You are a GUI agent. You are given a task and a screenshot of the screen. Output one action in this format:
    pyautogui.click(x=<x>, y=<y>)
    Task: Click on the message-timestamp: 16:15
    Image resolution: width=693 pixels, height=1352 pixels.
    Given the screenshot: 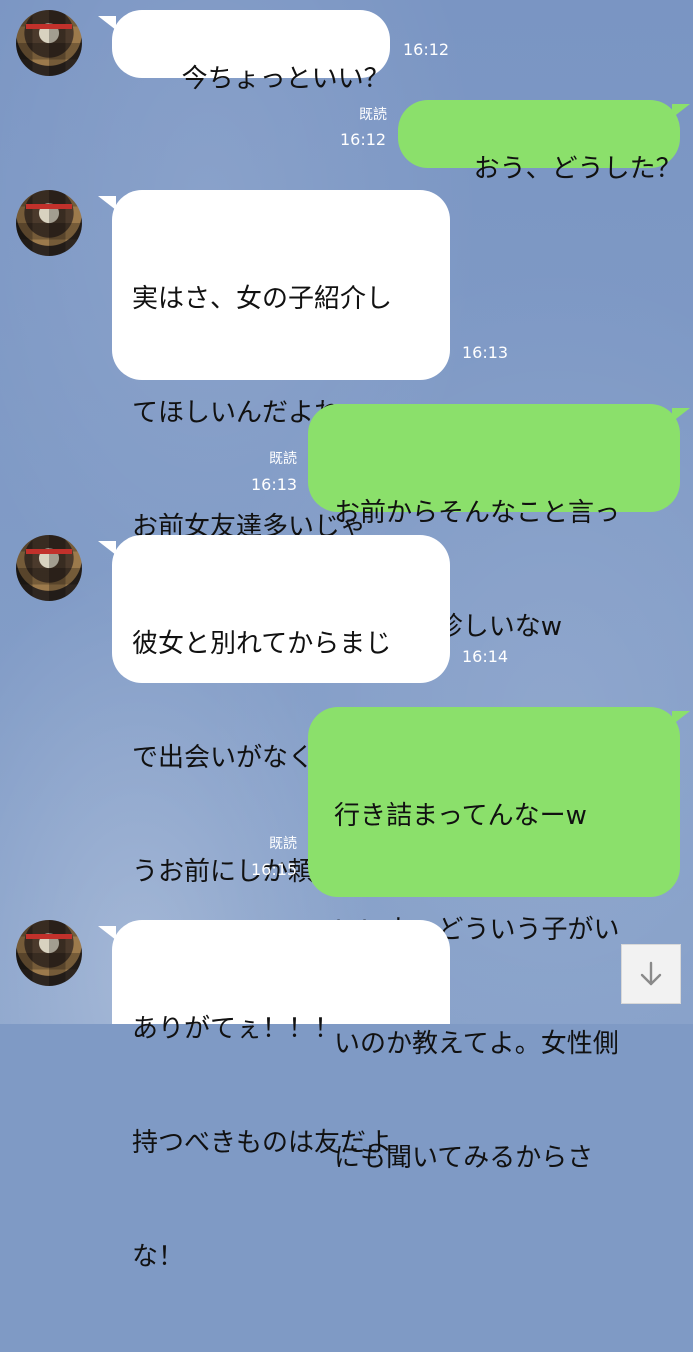 What is the action you would take?
    pyautogui.click(x=274, y=869)
    